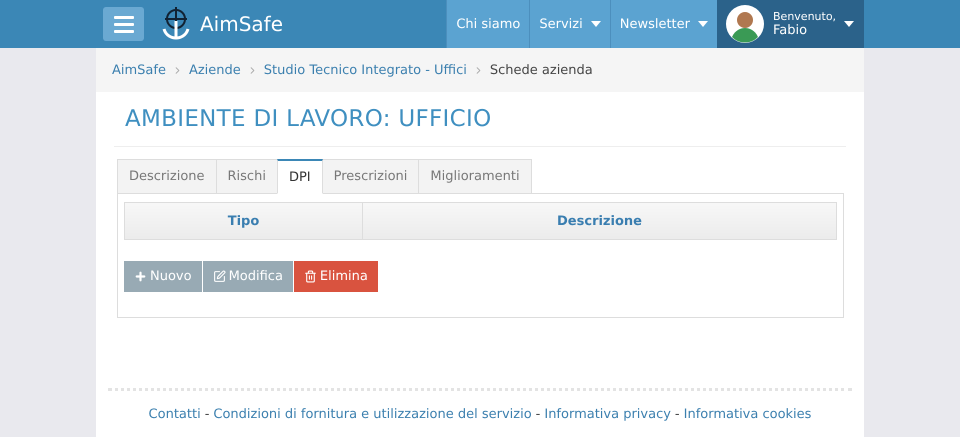 This screenshot has height=437, width=960. What do you see at coordinates (247, 176) in the screenshot?
I see `tab: Rischi` at bounding box center [247, 176].